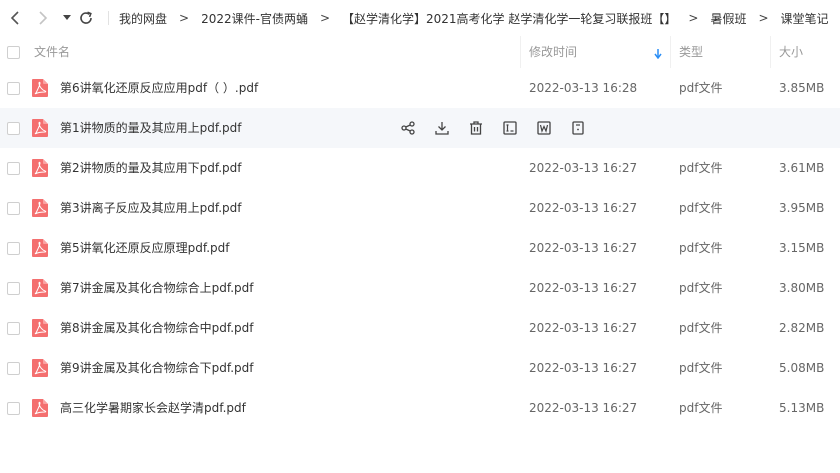 The width and height of the screenshot is (840, 473). Describe the element at coordinates (658, 55) in the screenshot. I see `arrow-down-icon` at that location.